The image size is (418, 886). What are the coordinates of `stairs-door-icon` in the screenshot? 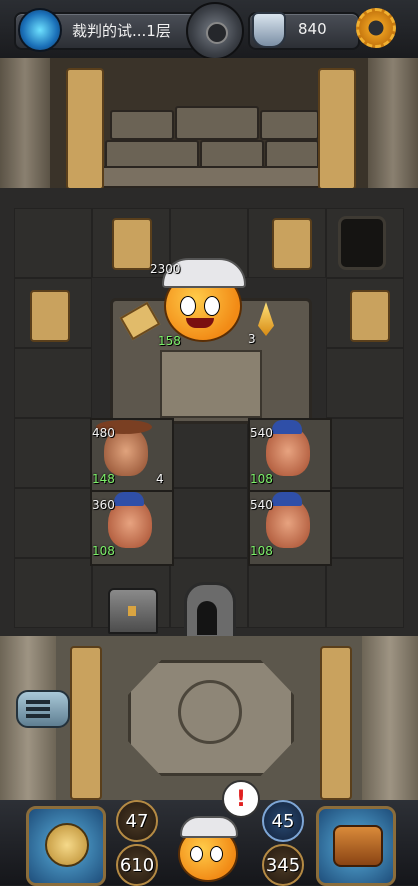 It's located at (210, 612).